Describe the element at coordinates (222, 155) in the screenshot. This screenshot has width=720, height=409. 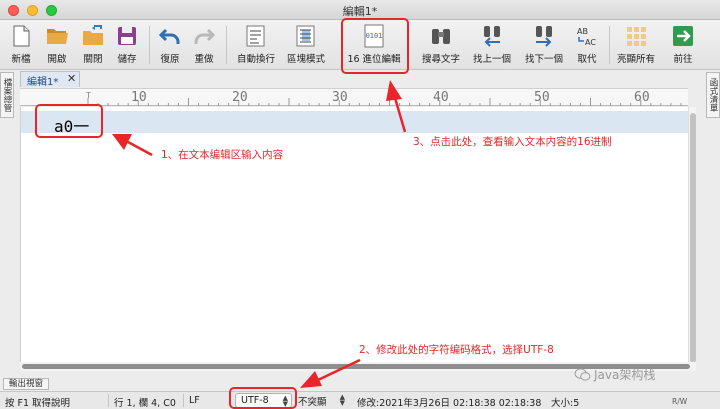
I see `annotation-step-1: 1、在文本编辑区输入内容` at that location.